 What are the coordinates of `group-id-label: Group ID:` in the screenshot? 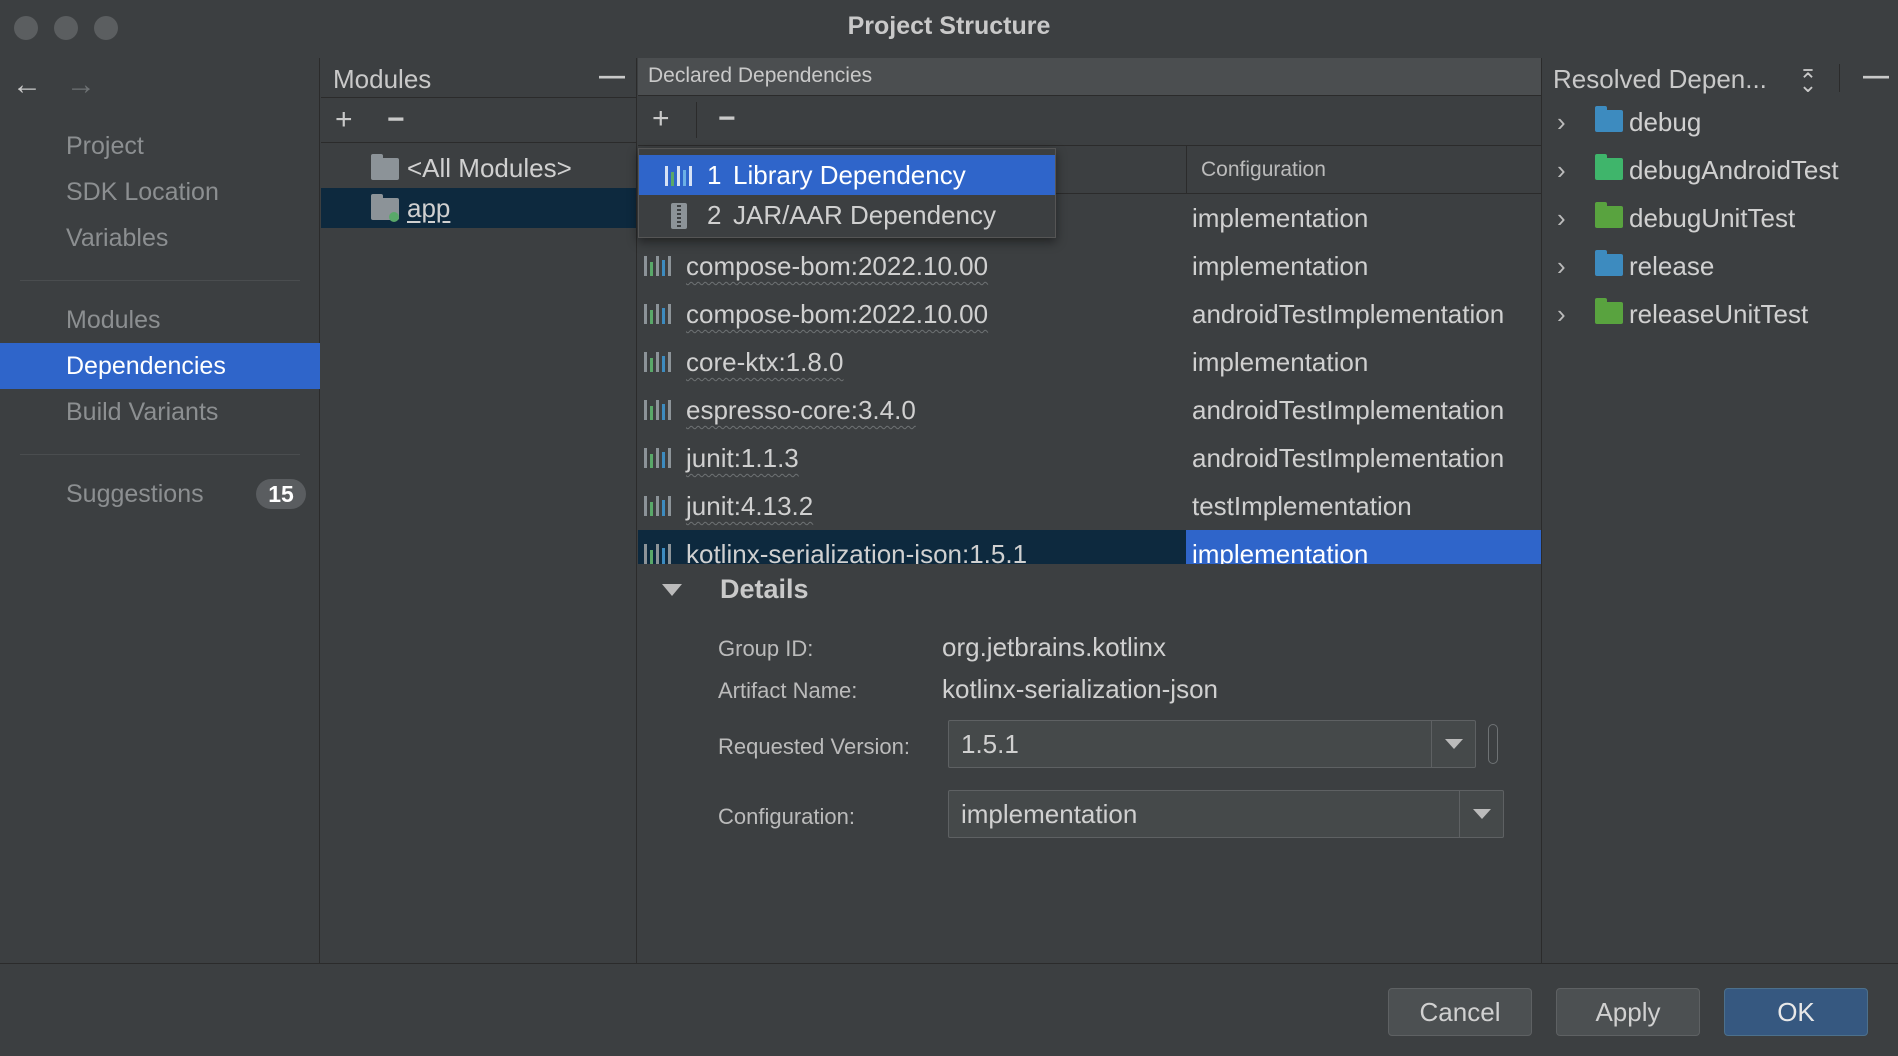 It's located at (766, 648).